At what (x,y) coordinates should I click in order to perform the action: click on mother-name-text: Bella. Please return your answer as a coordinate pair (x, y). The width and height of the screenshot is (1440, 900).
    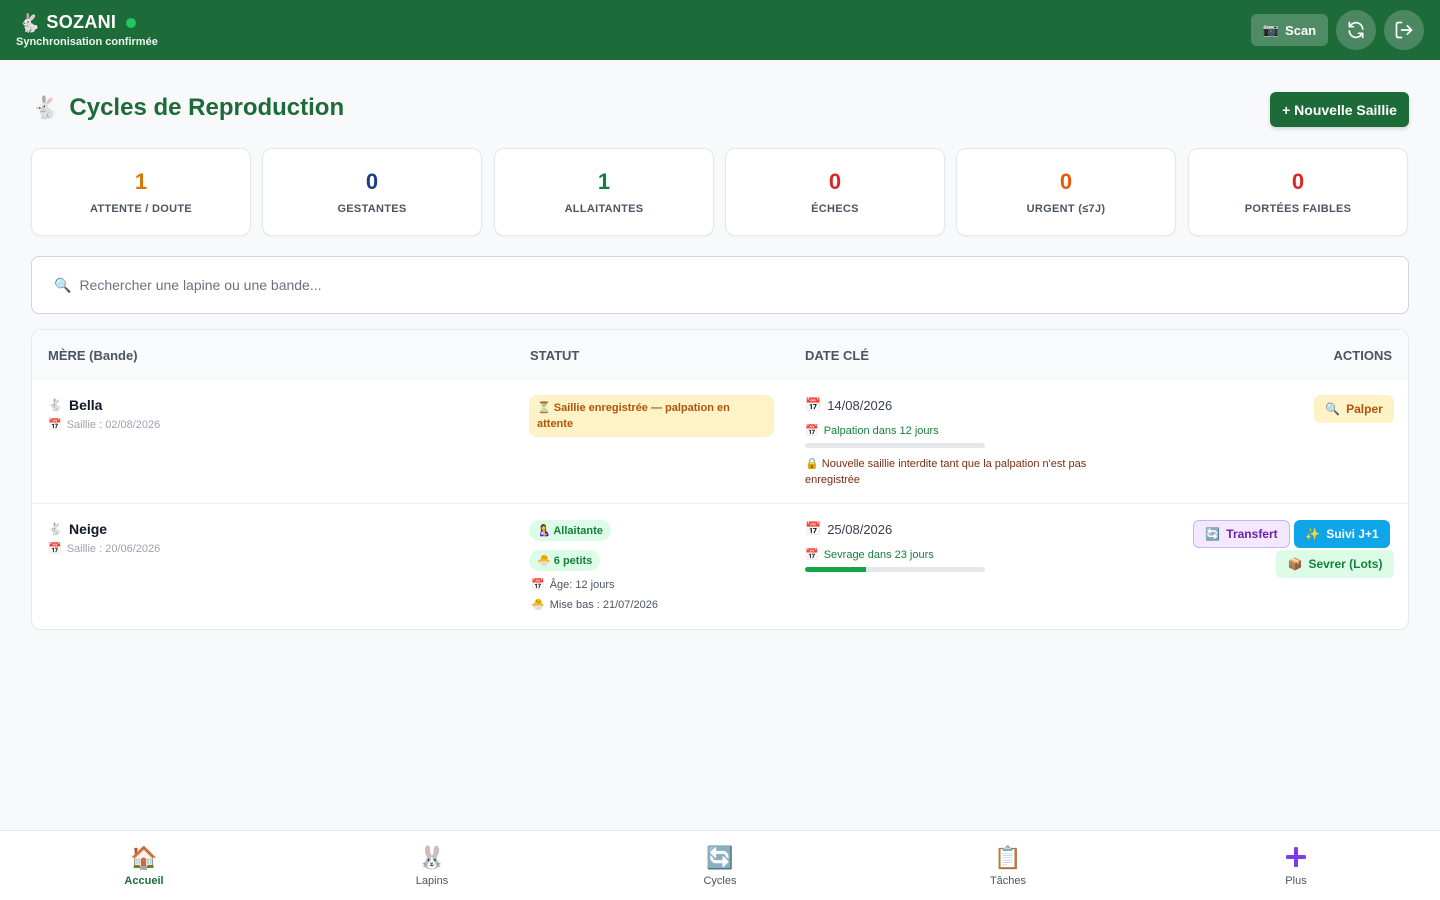
    Looking at the image, I should click on (85, 405).